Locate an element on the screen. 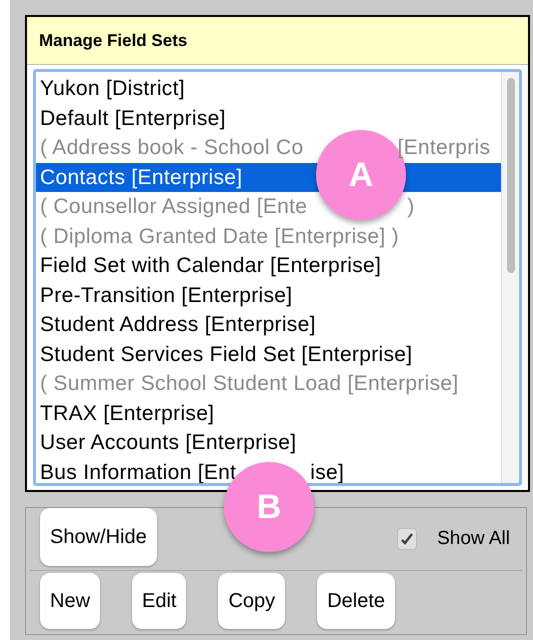  action-button: Edit is located at coordinates (159, 601).